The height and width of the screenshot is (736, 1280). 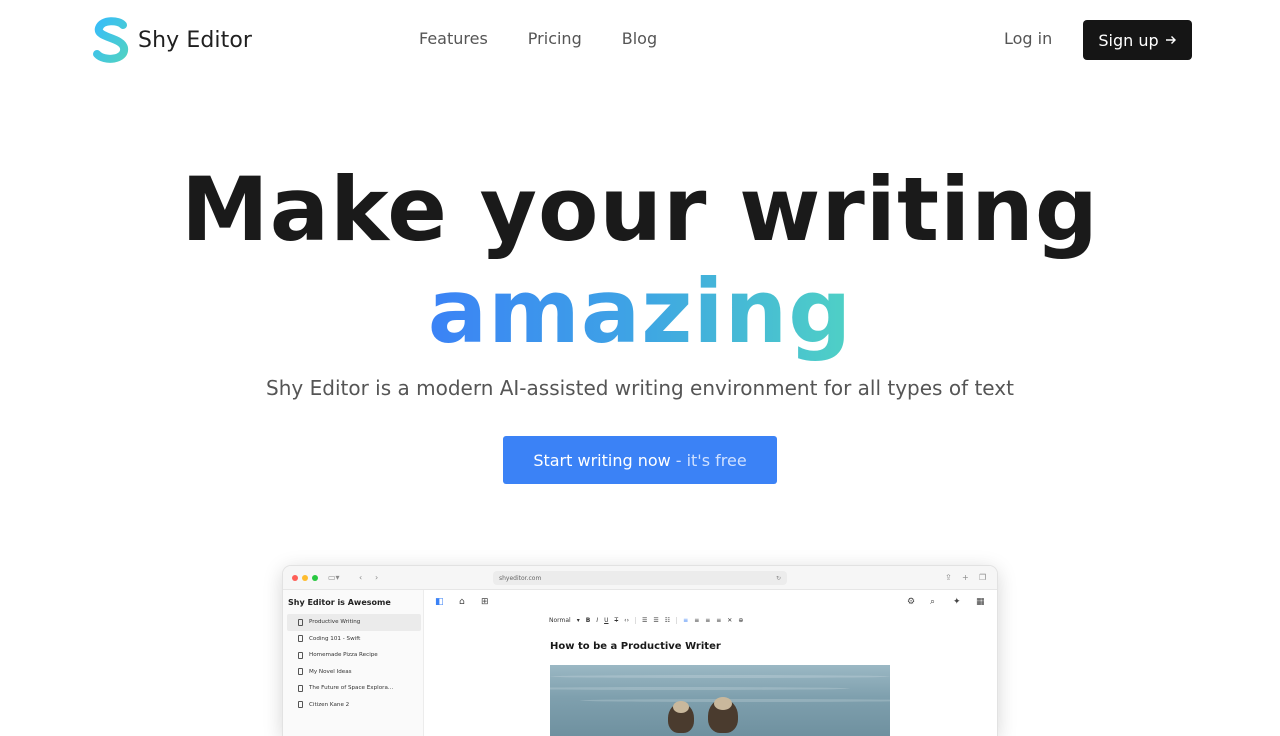 What do you see at coordinates (110, 40) in the screenshot?
I see `s-logo-icon` at bounding box center [110, 40].